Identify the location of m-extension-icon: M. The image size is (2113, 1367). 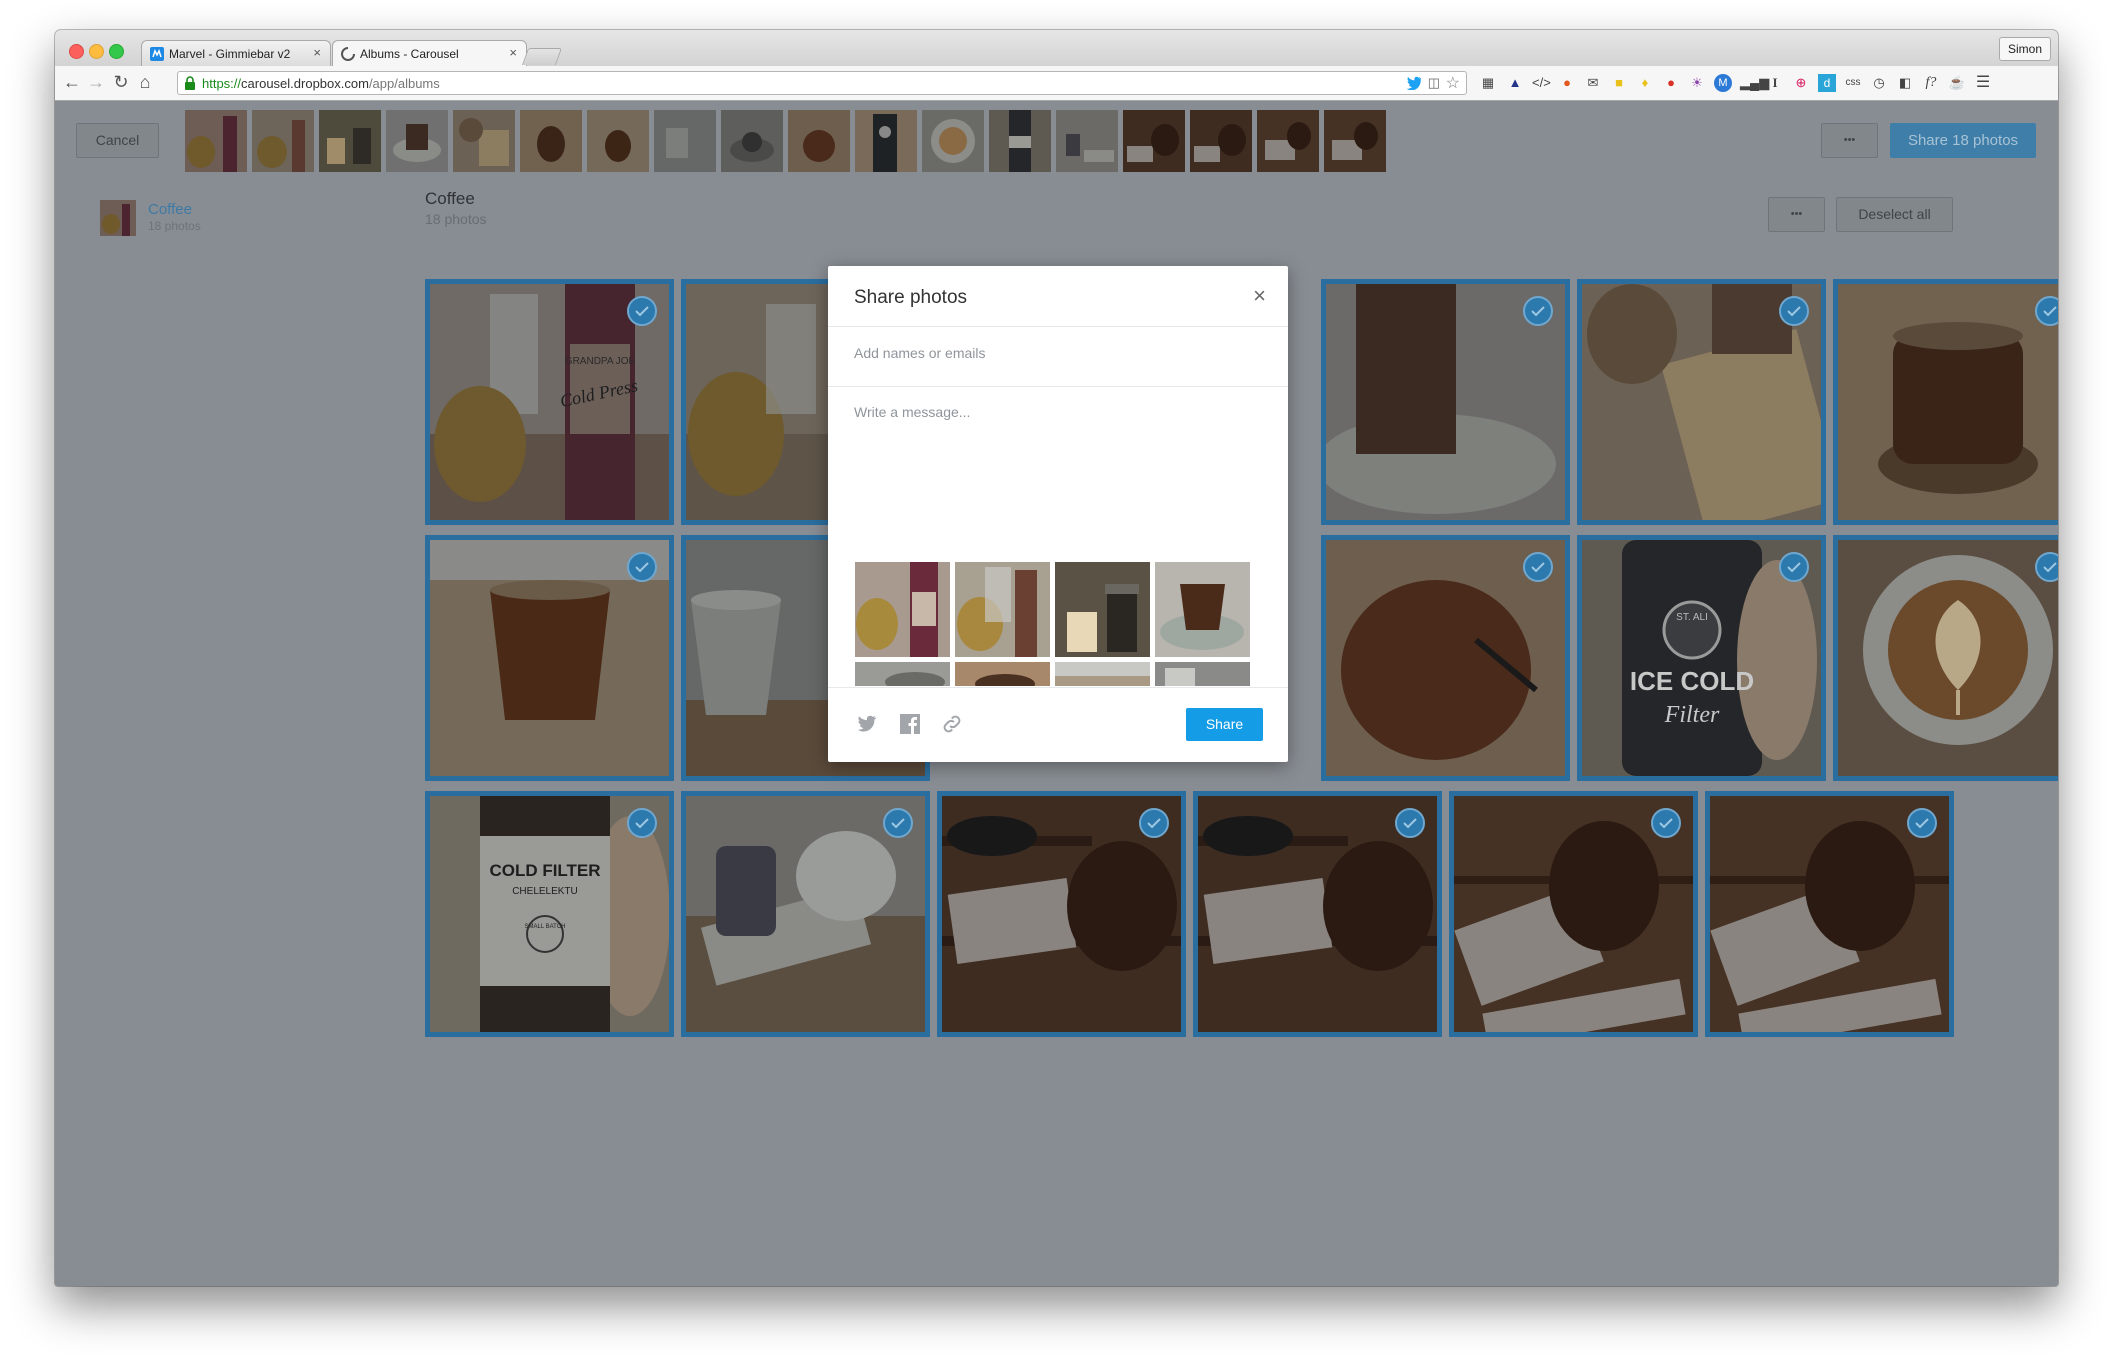
(1723, 83).